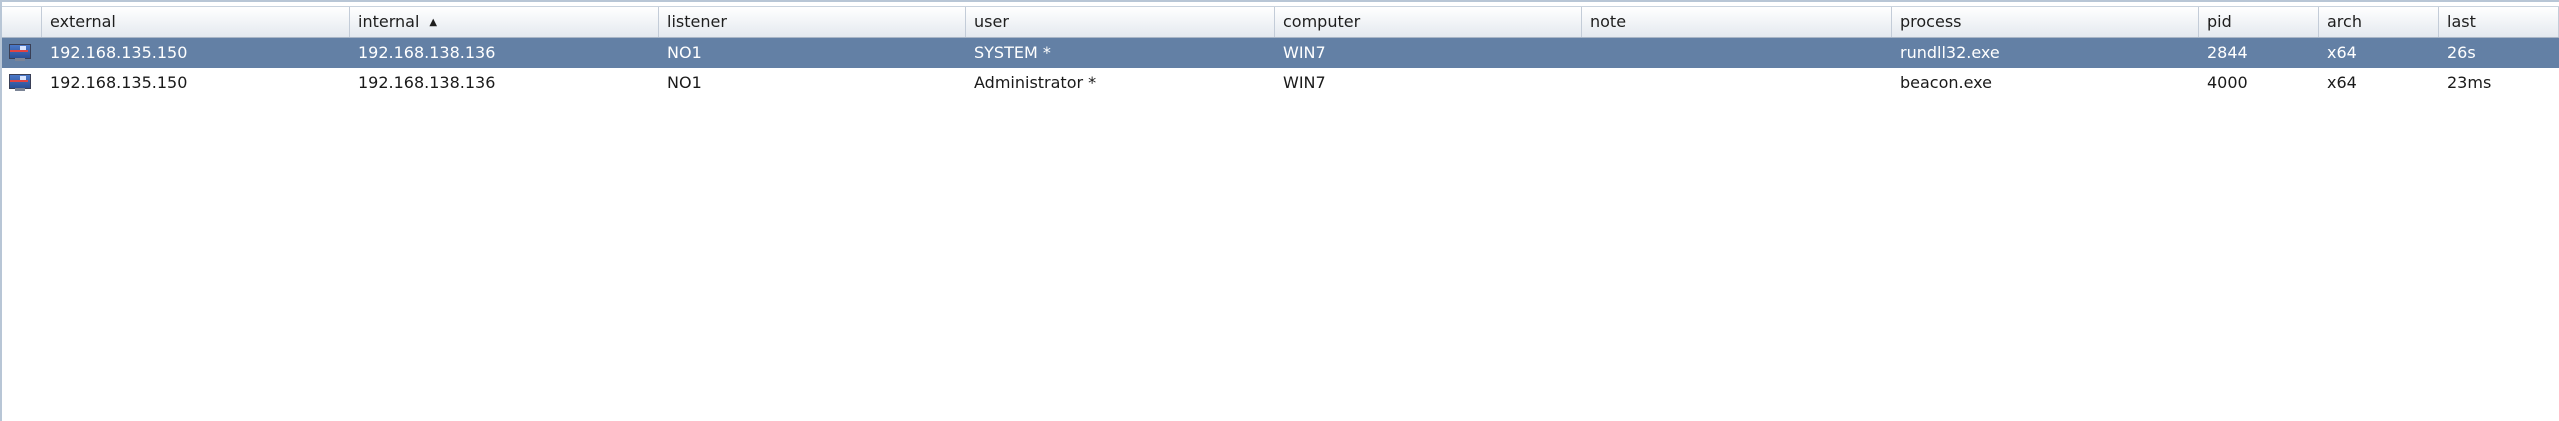 Image resolution: width=2559 pixels, height=421 pixels. What do you see at coordinates (1950, 52) in the screenshot?
I see `cell-process: rundll32.exe` at bounding box center [1950, 52].